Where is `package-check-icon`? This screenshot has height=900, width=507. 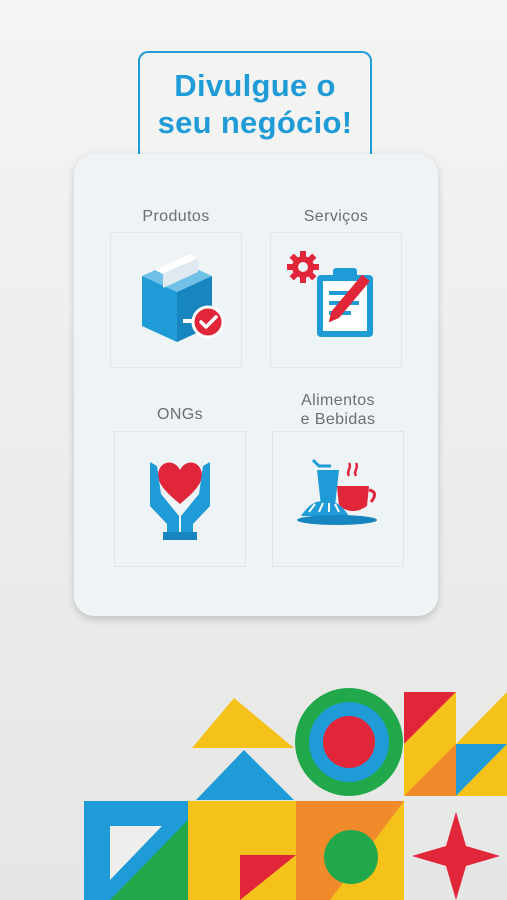 package-check-icon is located at coordinates (183, 298).